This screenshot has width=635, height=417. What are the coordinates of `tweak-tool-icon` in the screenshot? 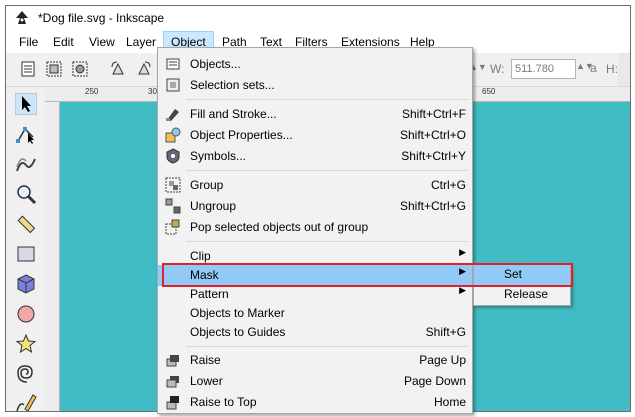 It's located at (26, 164).